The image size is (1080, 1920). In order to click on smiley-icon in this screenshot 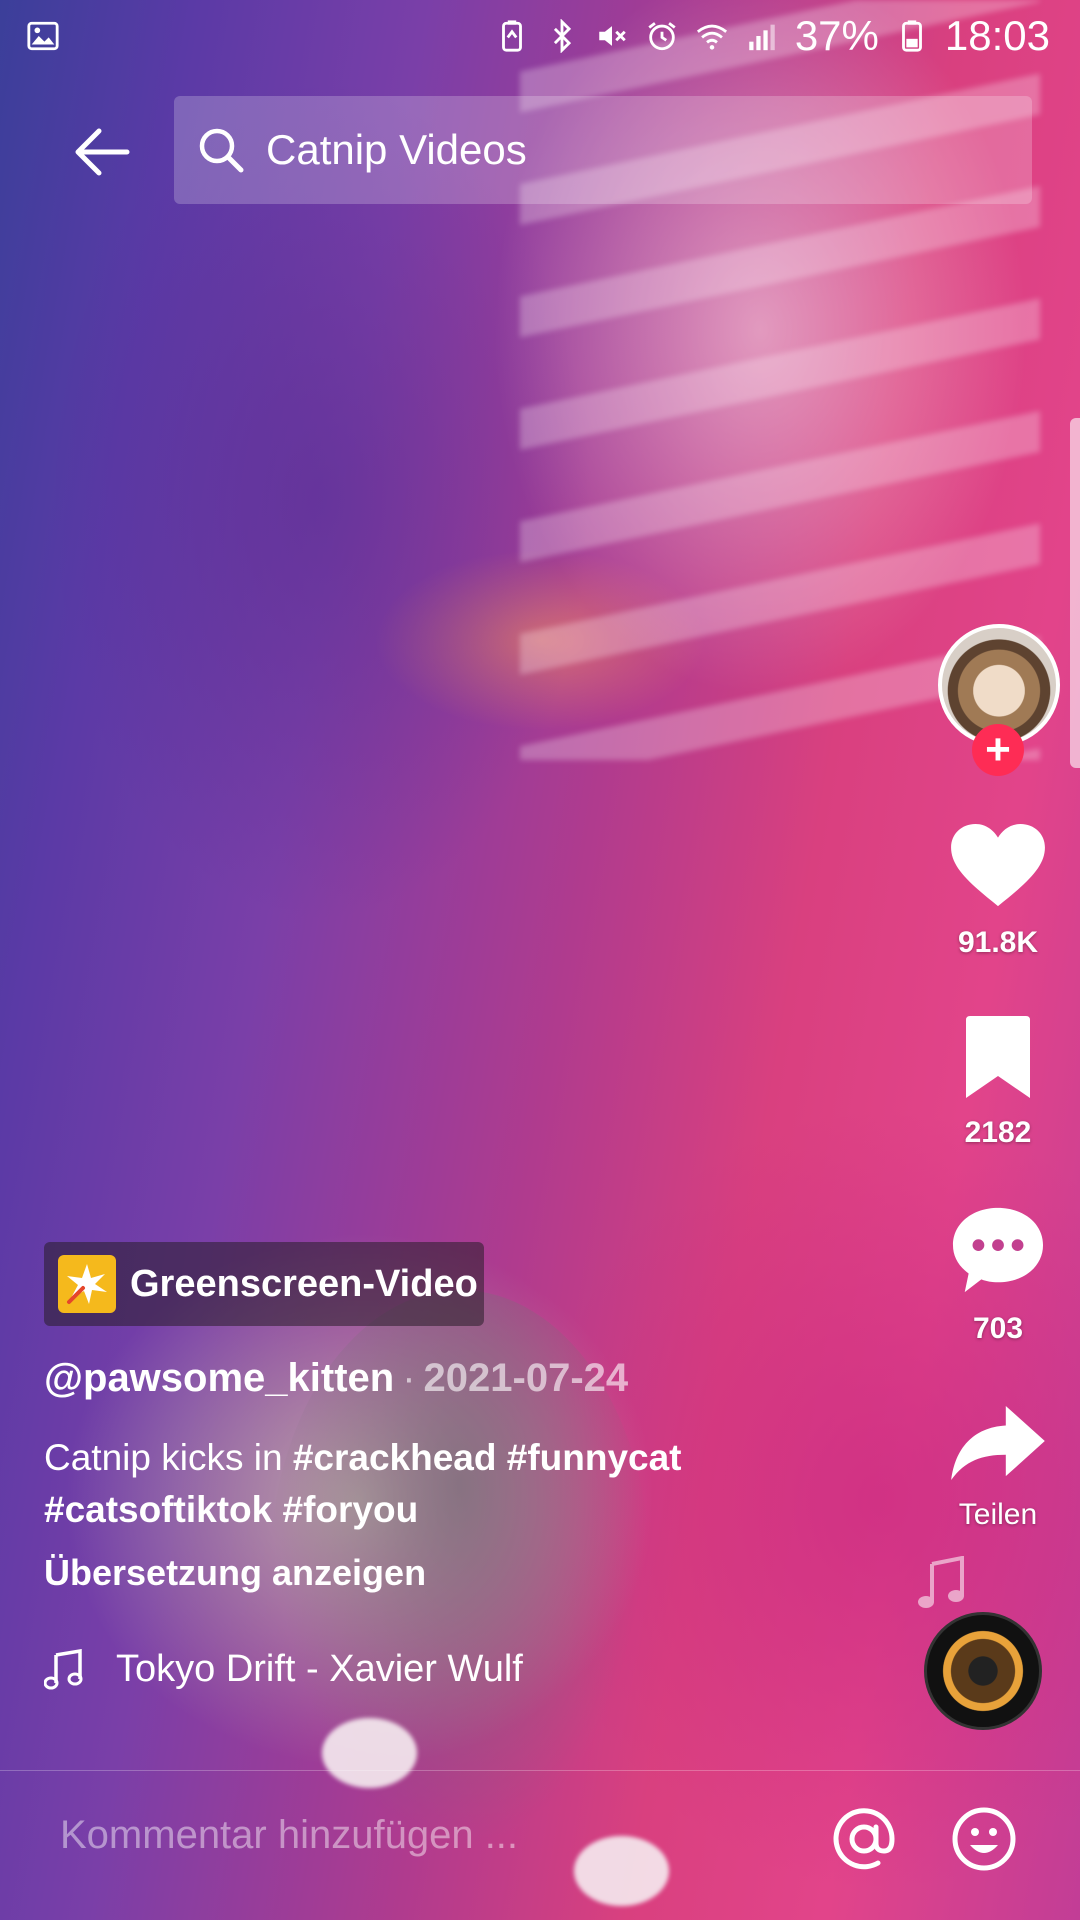, I will do `click(984, 1839)`.